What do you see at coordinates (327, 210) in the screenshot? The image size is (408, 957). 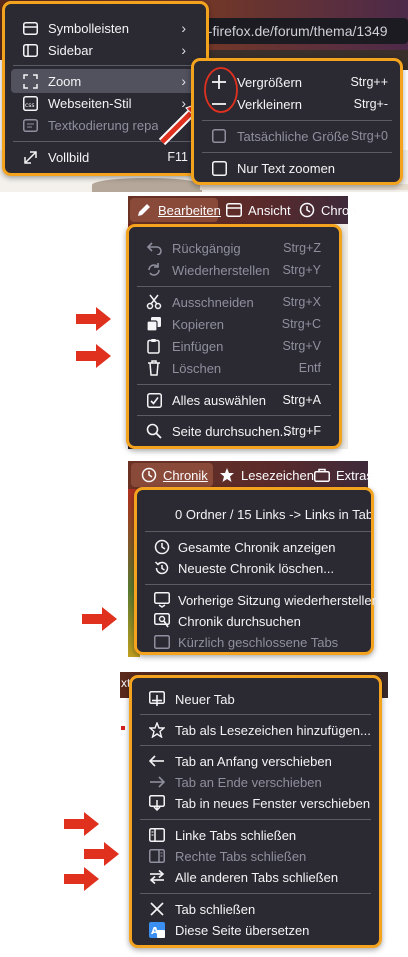 I see `toolbar-history: Chron` at bounding box center [327, 210].